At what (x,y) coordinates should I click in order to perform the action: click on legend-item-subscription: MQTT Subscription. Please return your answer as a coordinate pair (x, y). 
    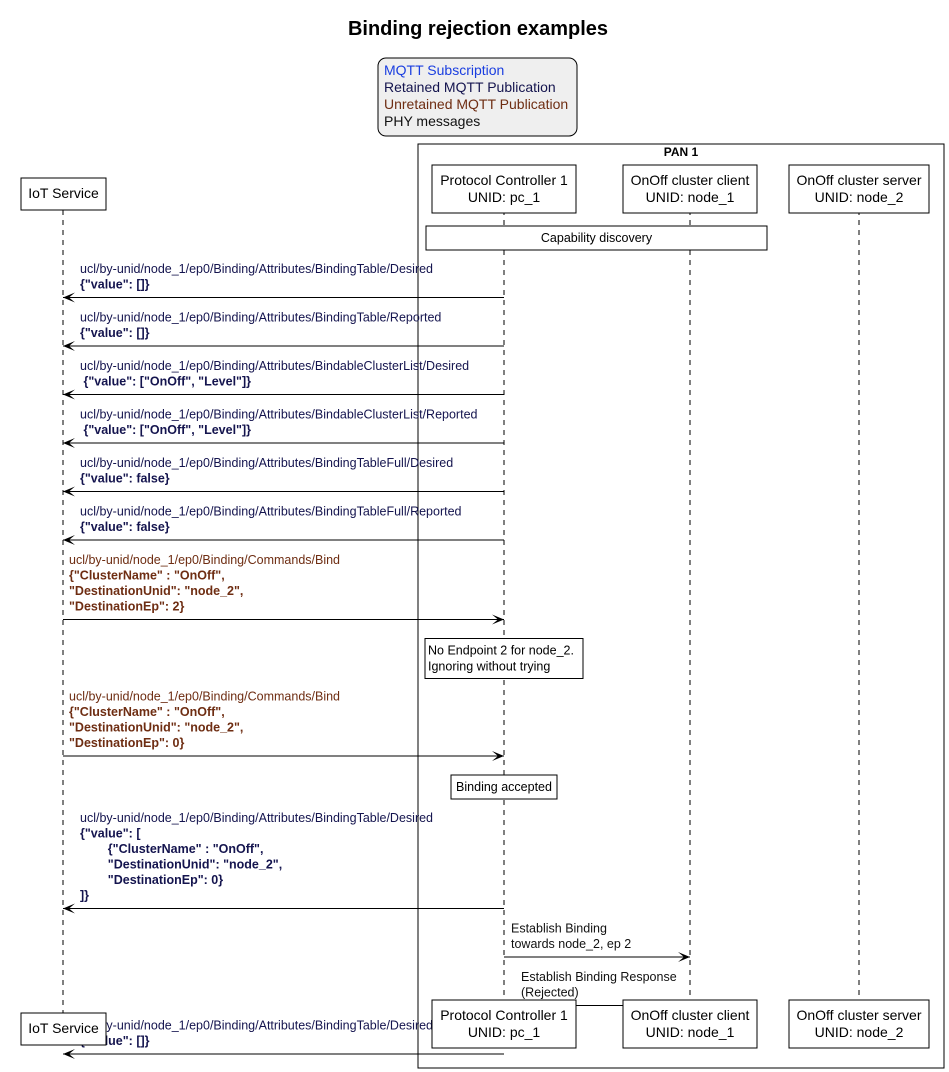
    Looking at the image, I should click on (444, 70).